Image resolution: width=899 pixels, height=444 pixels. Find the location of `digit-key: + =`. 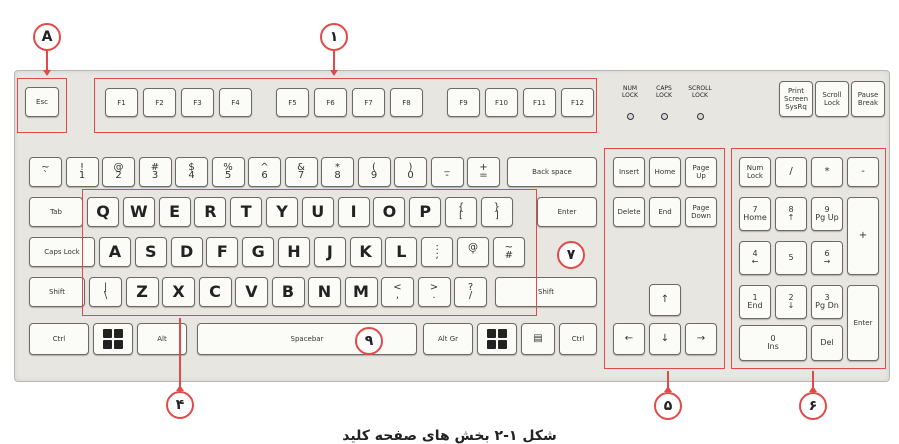

digit-key: + = is located at coordinates (483, 172).